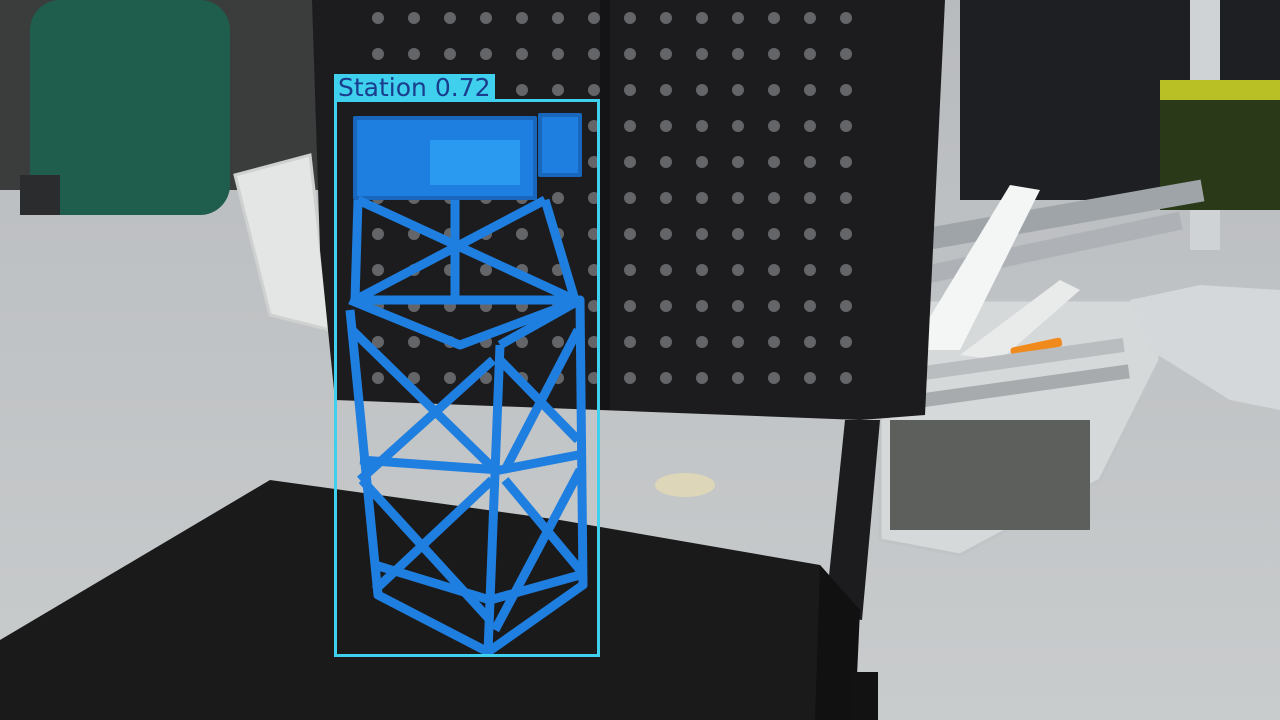  I want to click on chair-leg, so click(864, 696).